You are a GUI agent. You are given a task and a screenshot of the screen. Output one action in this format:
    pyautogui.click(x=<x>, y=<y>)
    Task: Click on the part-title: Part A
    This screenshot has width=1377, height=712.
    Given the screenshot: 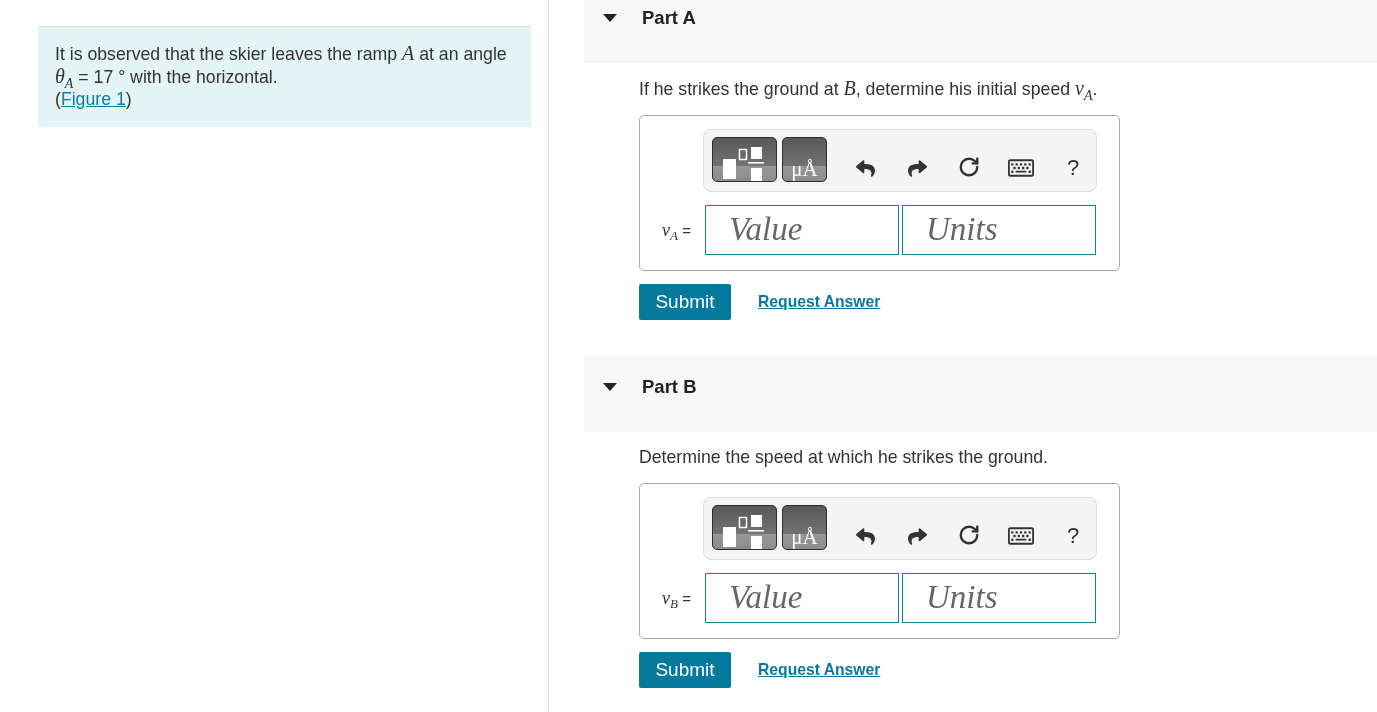 What is the action you would take?
    pyautogui.click(x=669, y=18)
    